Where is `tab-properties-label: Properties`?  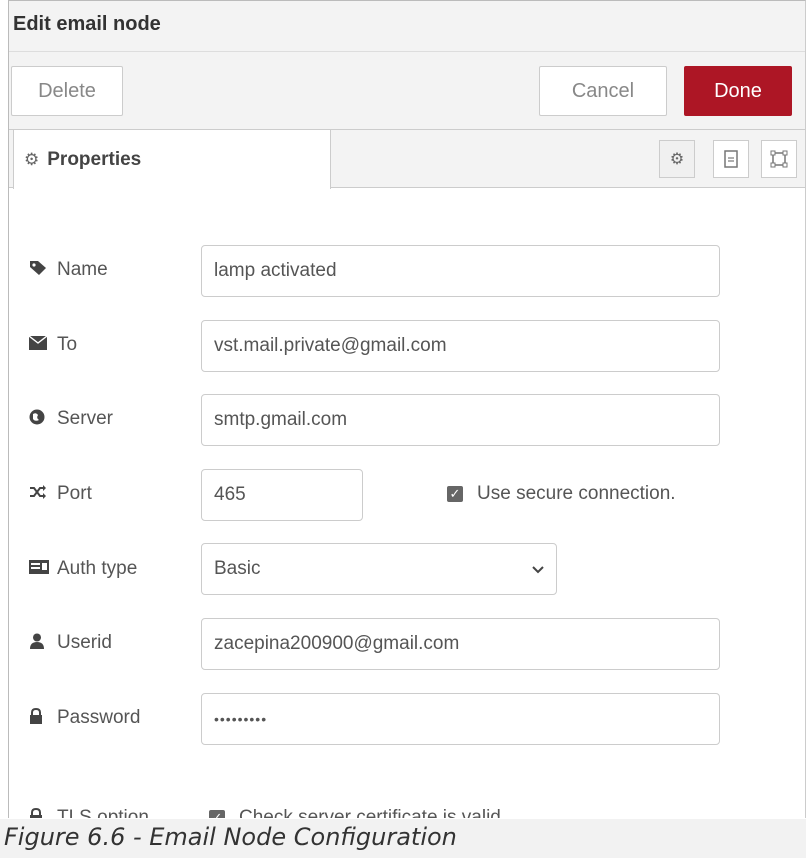 tab-properties-label: Properties is located at coordinates (94, 159).